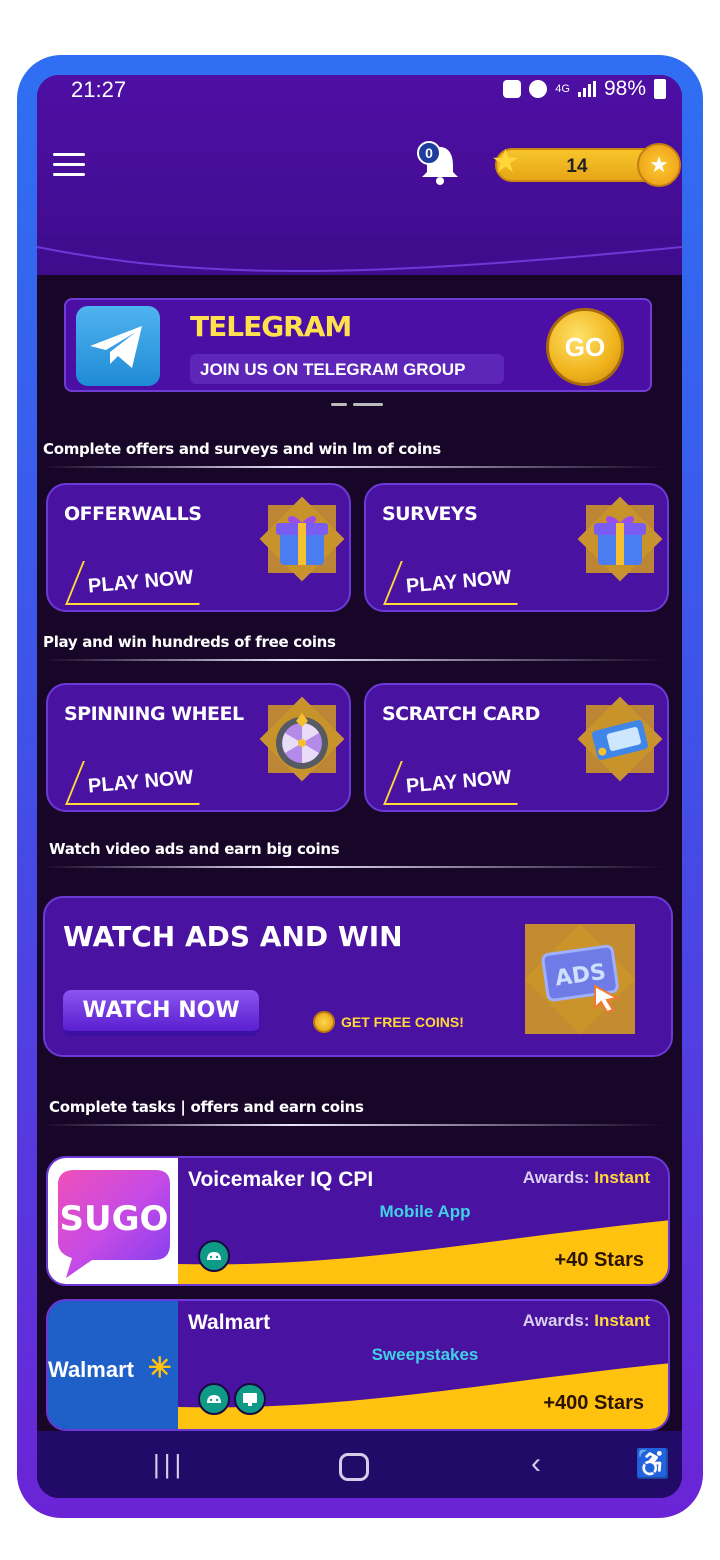 The width and height of the screenshot is (720, 1560). Describe the element at coordinates (154, 714) in the screenshot. I see `card-title: SPINNING WHEEL` at that location.